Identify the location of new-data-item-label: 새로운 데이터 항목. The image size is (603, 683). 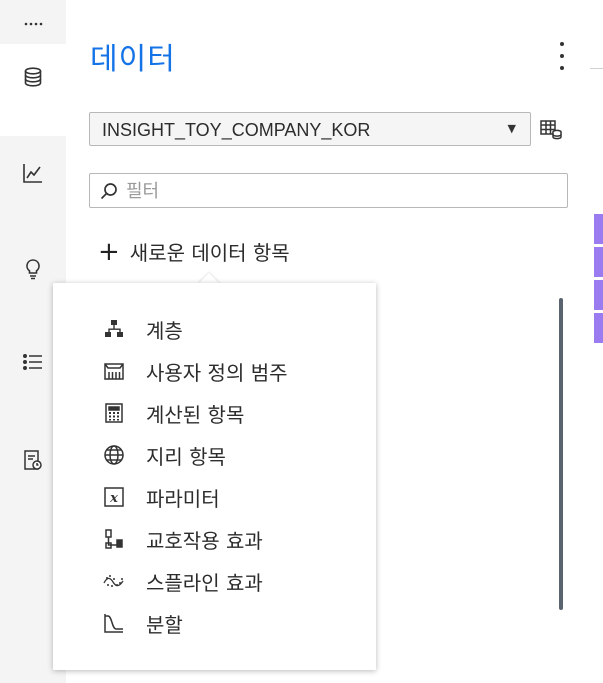
(209, 253).